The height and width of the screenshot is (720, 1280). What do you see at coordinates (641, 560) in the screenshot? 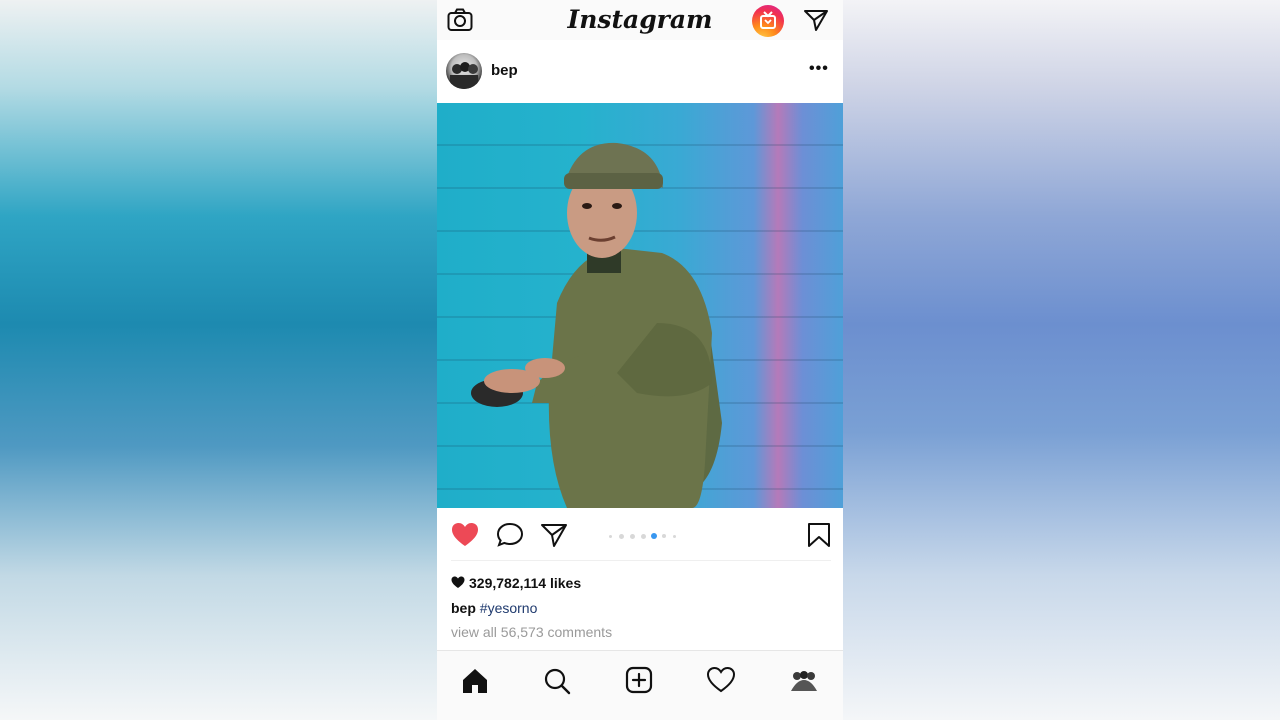
I see `divider` at bounding box center [641, 560].